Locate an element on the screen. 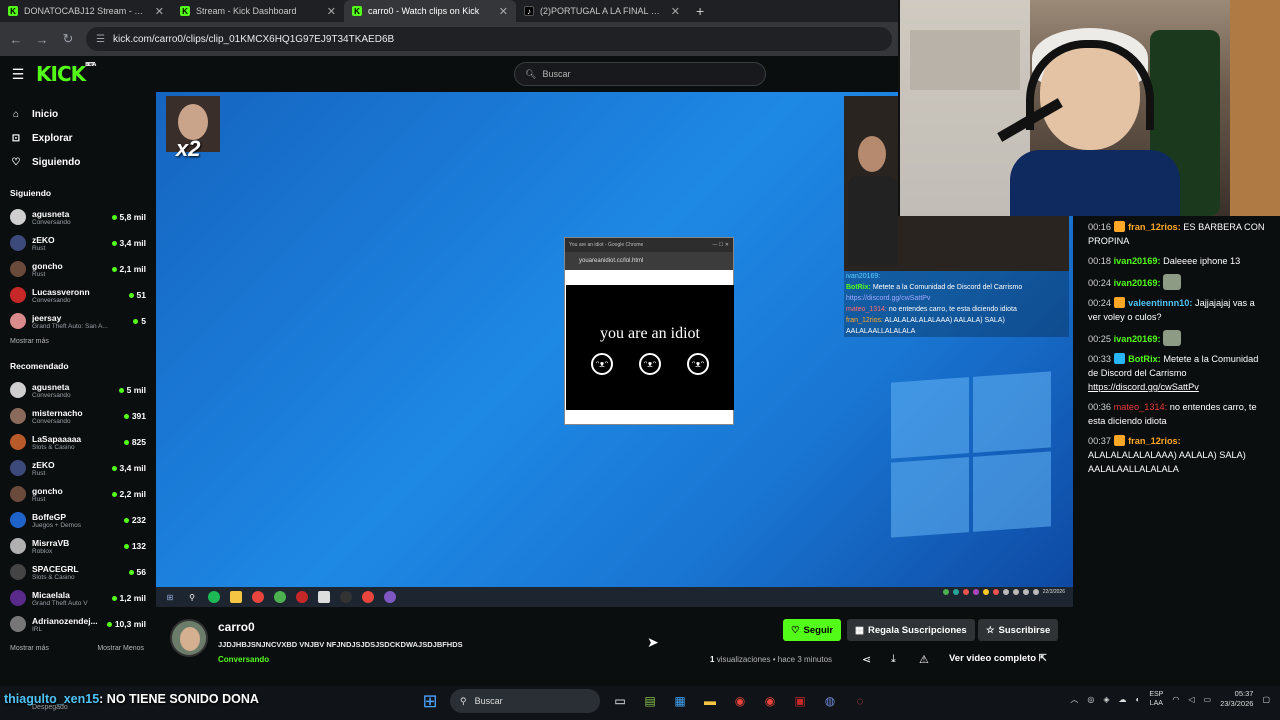 The width and height of the screenshot is (1280, 720). task-view-icon: ▭ is located at coordinates (620, 701).